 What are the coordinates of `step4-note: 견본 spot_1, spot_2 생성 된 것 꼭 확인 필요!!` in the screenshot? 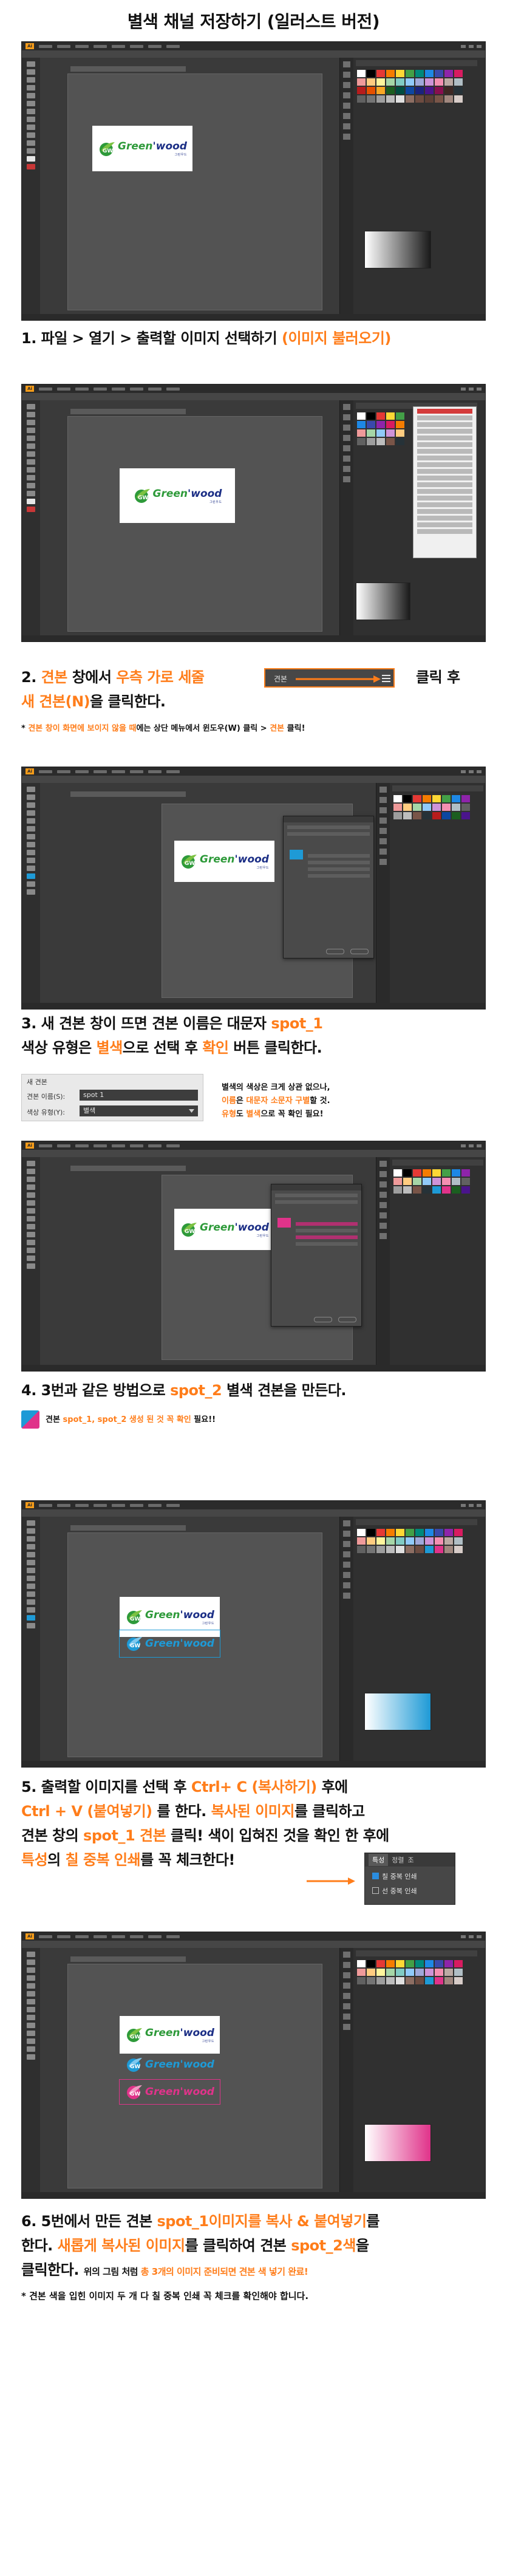 It's located at (131, 1419).